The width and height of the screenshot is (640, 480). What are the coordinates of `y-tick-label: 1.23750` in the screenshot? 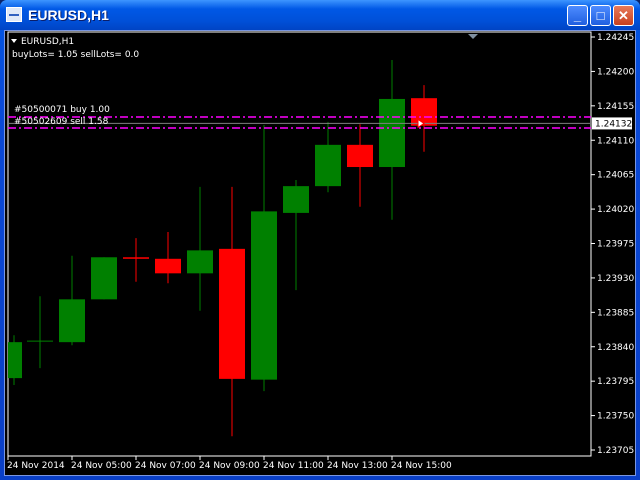 It's located at (615, 417).